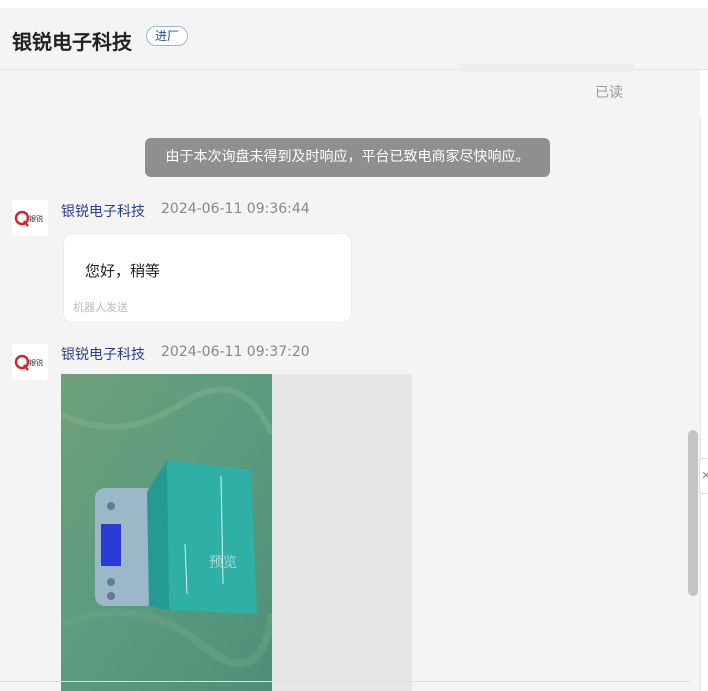  I want to click on preview-overlay: 预览, so click(223, 562).